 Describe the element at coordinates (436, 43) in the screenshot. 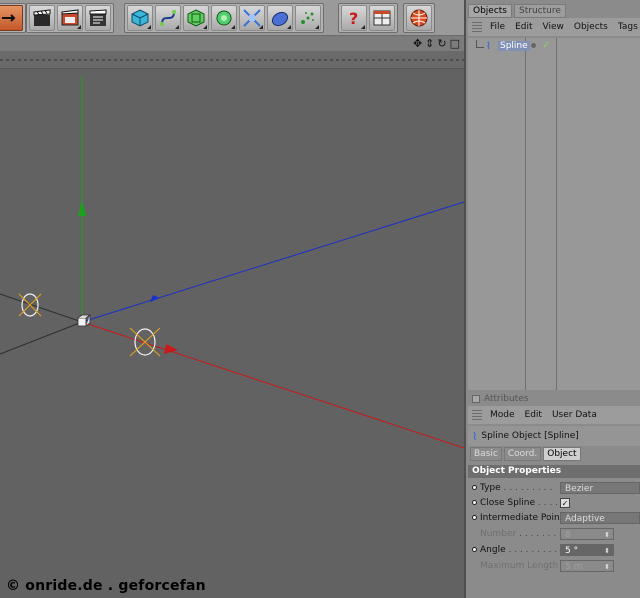

I see `viewport-nav-icons: ✥ ⇕ ↻ □` at that location.